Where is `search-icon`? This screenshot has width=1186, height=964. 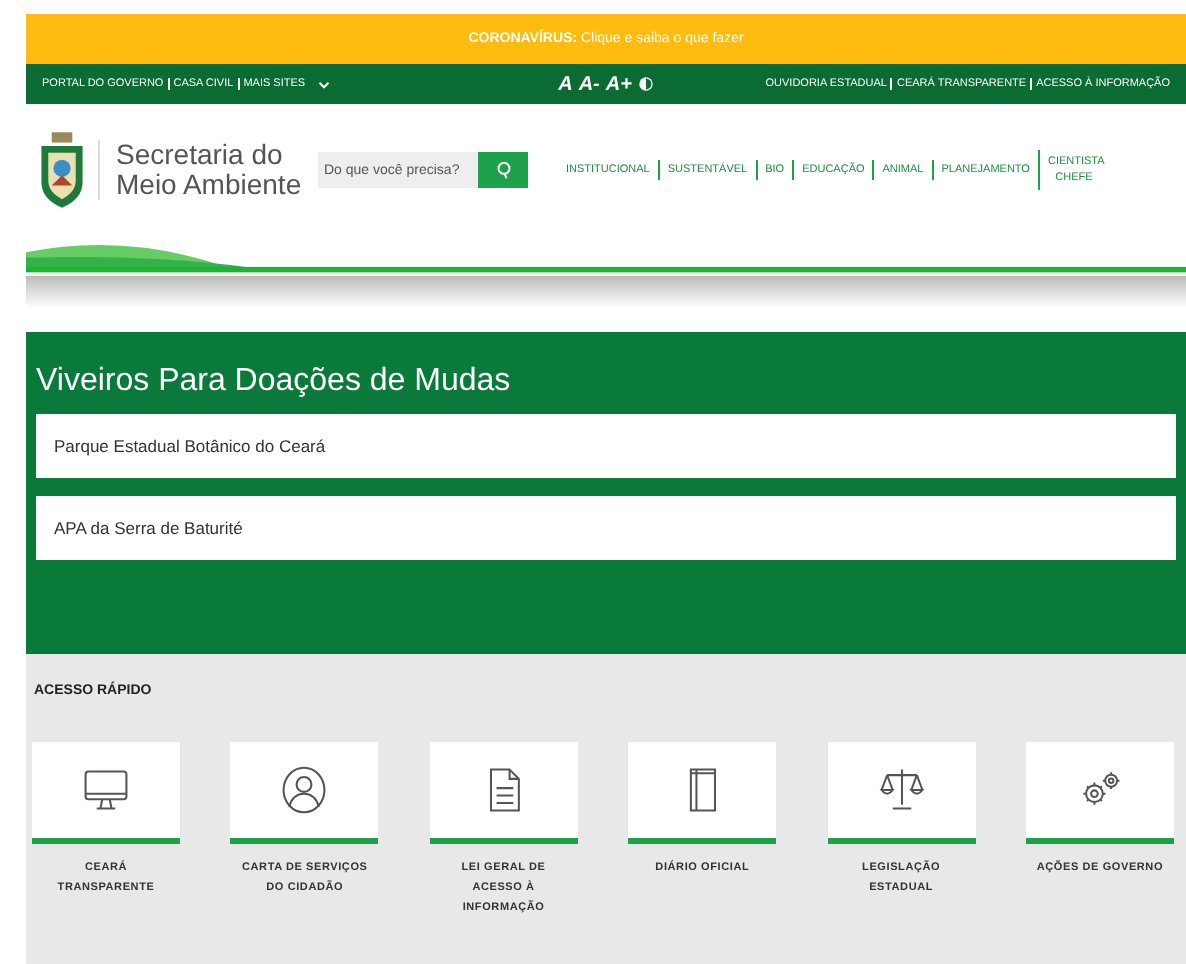 search-icon is located at coordinates (503, 170).